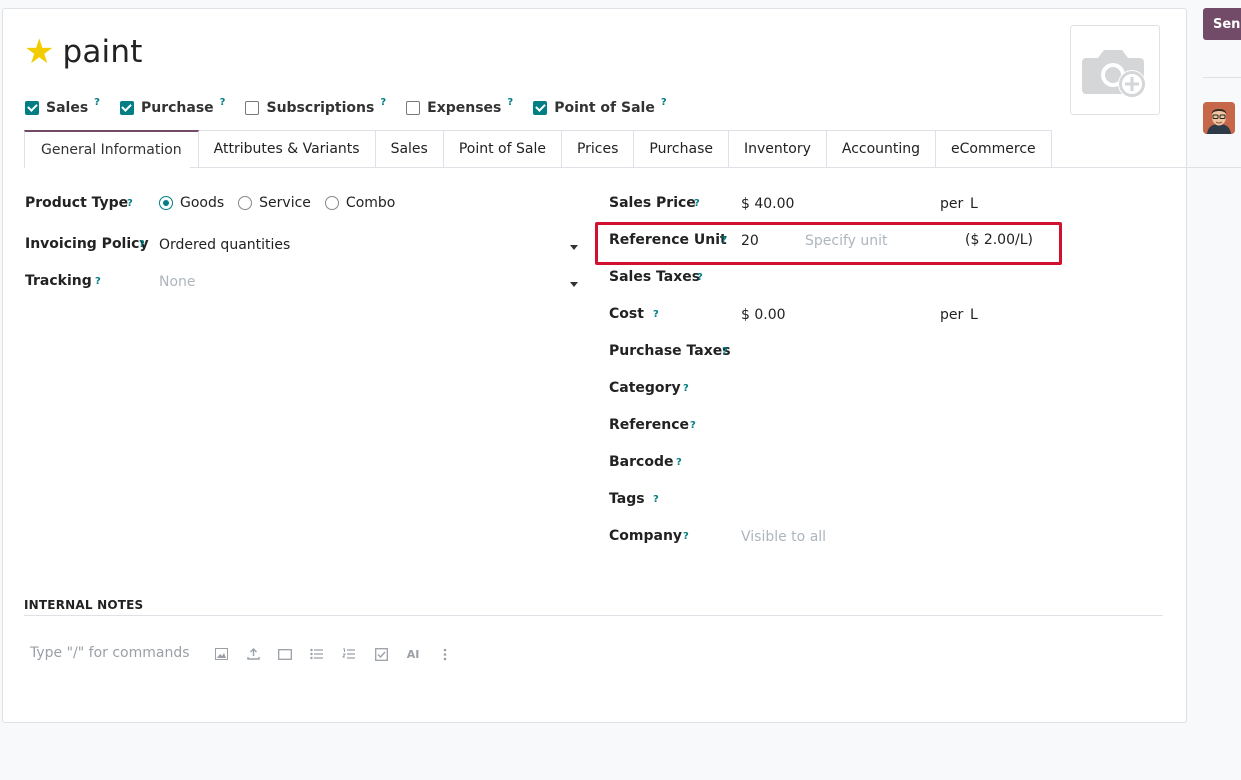 The image size is (1241, 780). What do you see at coordinates (58, 281) in the screenshot?
I see `tracking-label: Tracking` at bounding box center [58, 281].